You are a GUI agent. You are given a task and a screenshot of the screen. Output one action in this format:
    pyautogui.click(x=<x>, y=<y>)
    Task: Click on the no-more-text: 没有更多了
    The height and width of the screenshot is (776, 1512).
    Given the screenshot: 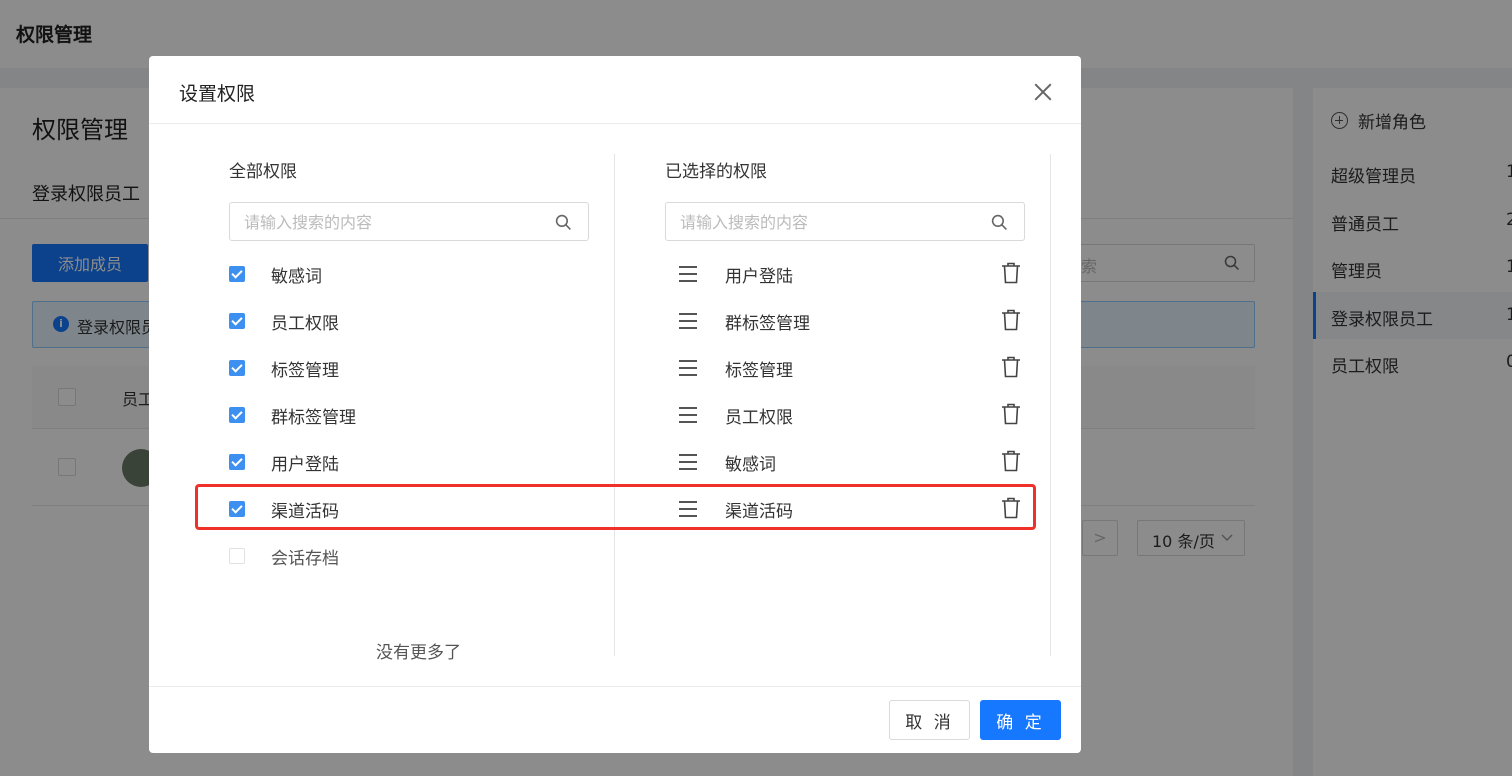 What is the action you would take?
    pyautogui.click(x=418, y=653)
    